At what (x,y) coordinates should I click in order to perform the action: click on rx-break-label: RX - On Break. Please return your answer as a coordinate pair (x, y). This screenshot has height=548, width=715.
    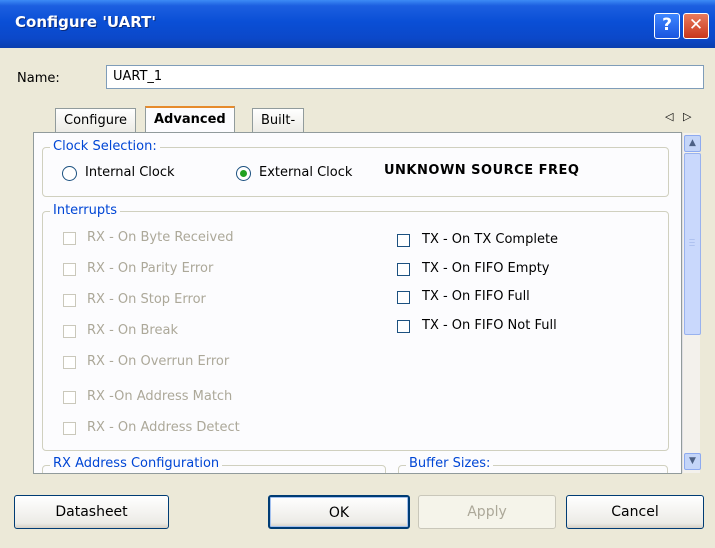
    Looking at the image, I should click on (132, 330).